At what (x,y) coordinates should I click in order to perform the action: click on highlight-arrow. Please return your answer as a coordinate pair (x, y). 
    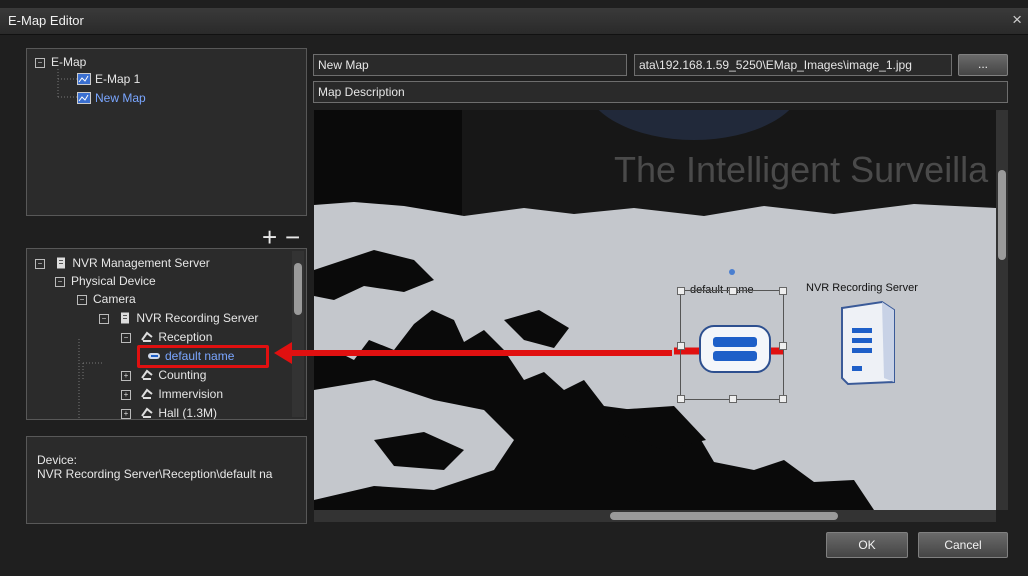
    Looking at the image, I should click on (473, 353).